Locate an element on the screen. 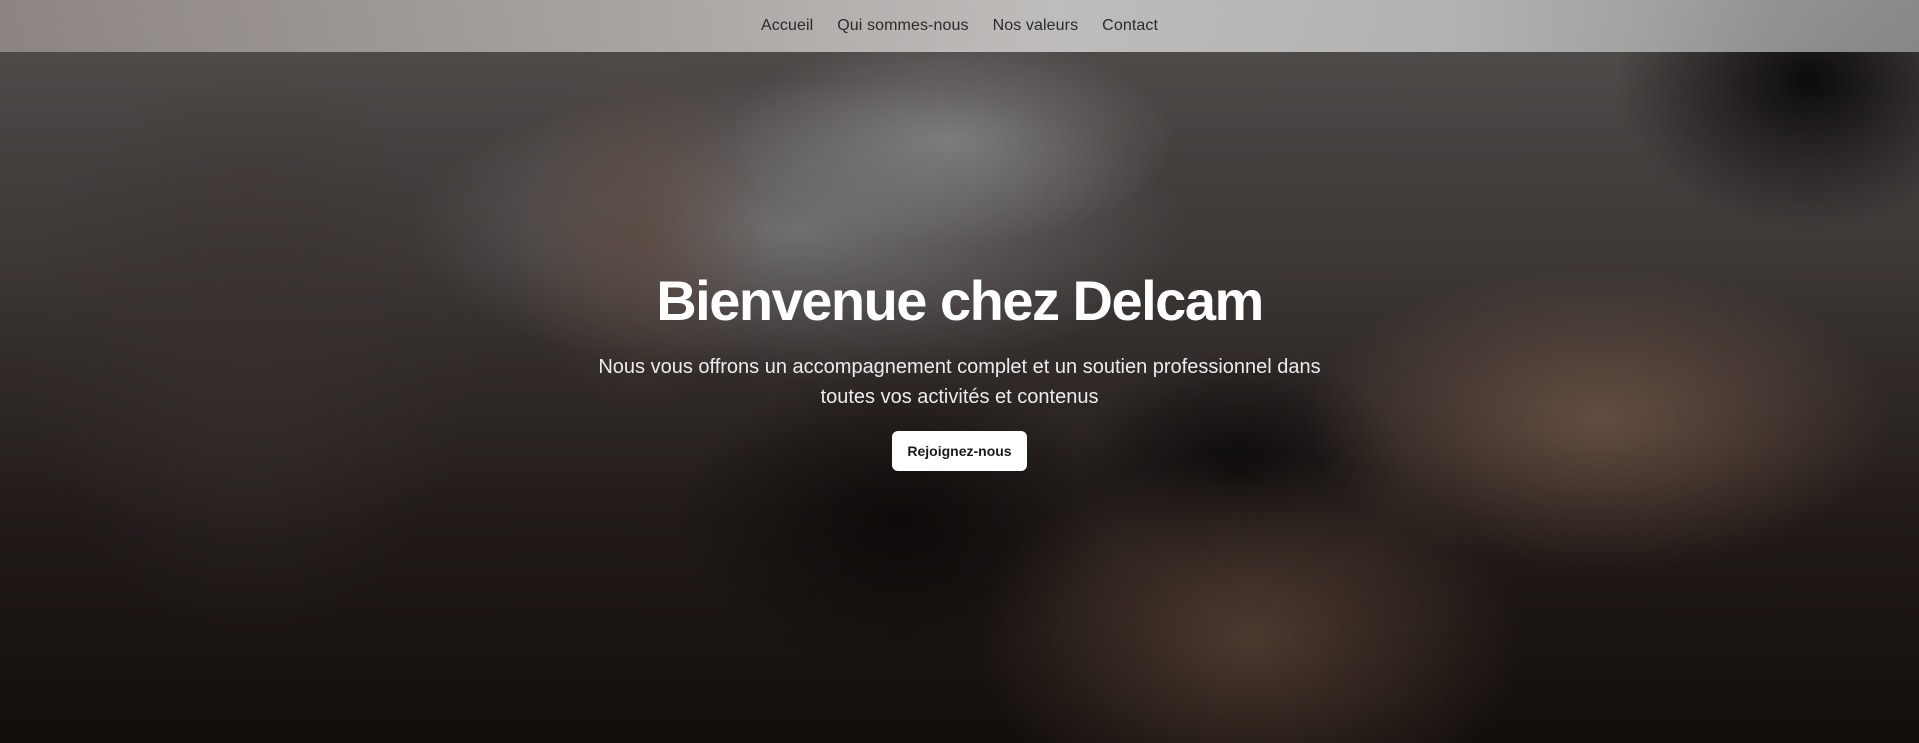  join-us-button: Rejoignez-nous is located at coordinates (959, 451).